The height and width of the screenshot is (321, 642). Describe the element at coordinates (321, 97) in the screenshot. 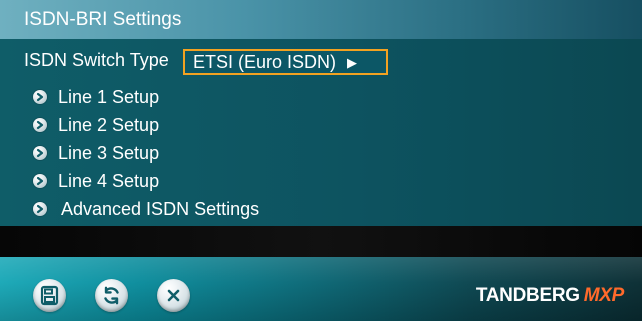

I see `menu-item-line-1-setup: Line 1 Setup` at that location.